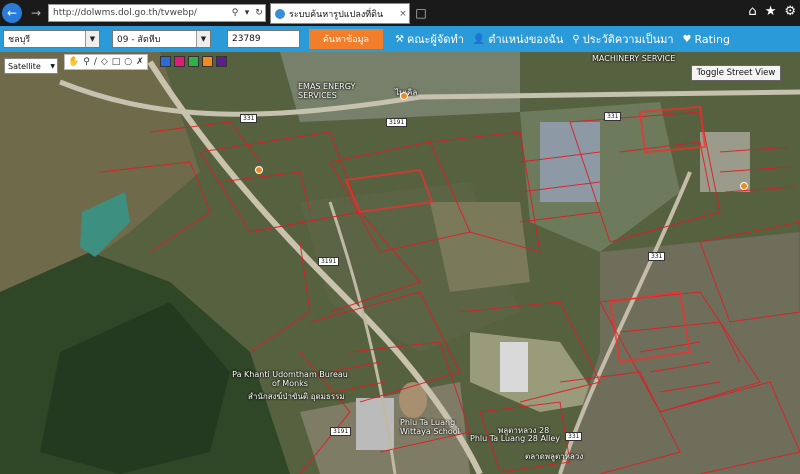  I want to click on polygon-icon: ◇, so click(104, 62).